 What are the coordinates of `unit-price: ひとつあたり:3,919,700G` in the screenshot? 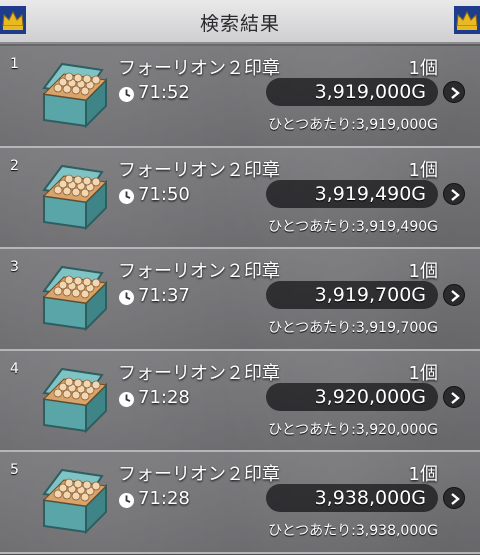 It's located at (353, 328).